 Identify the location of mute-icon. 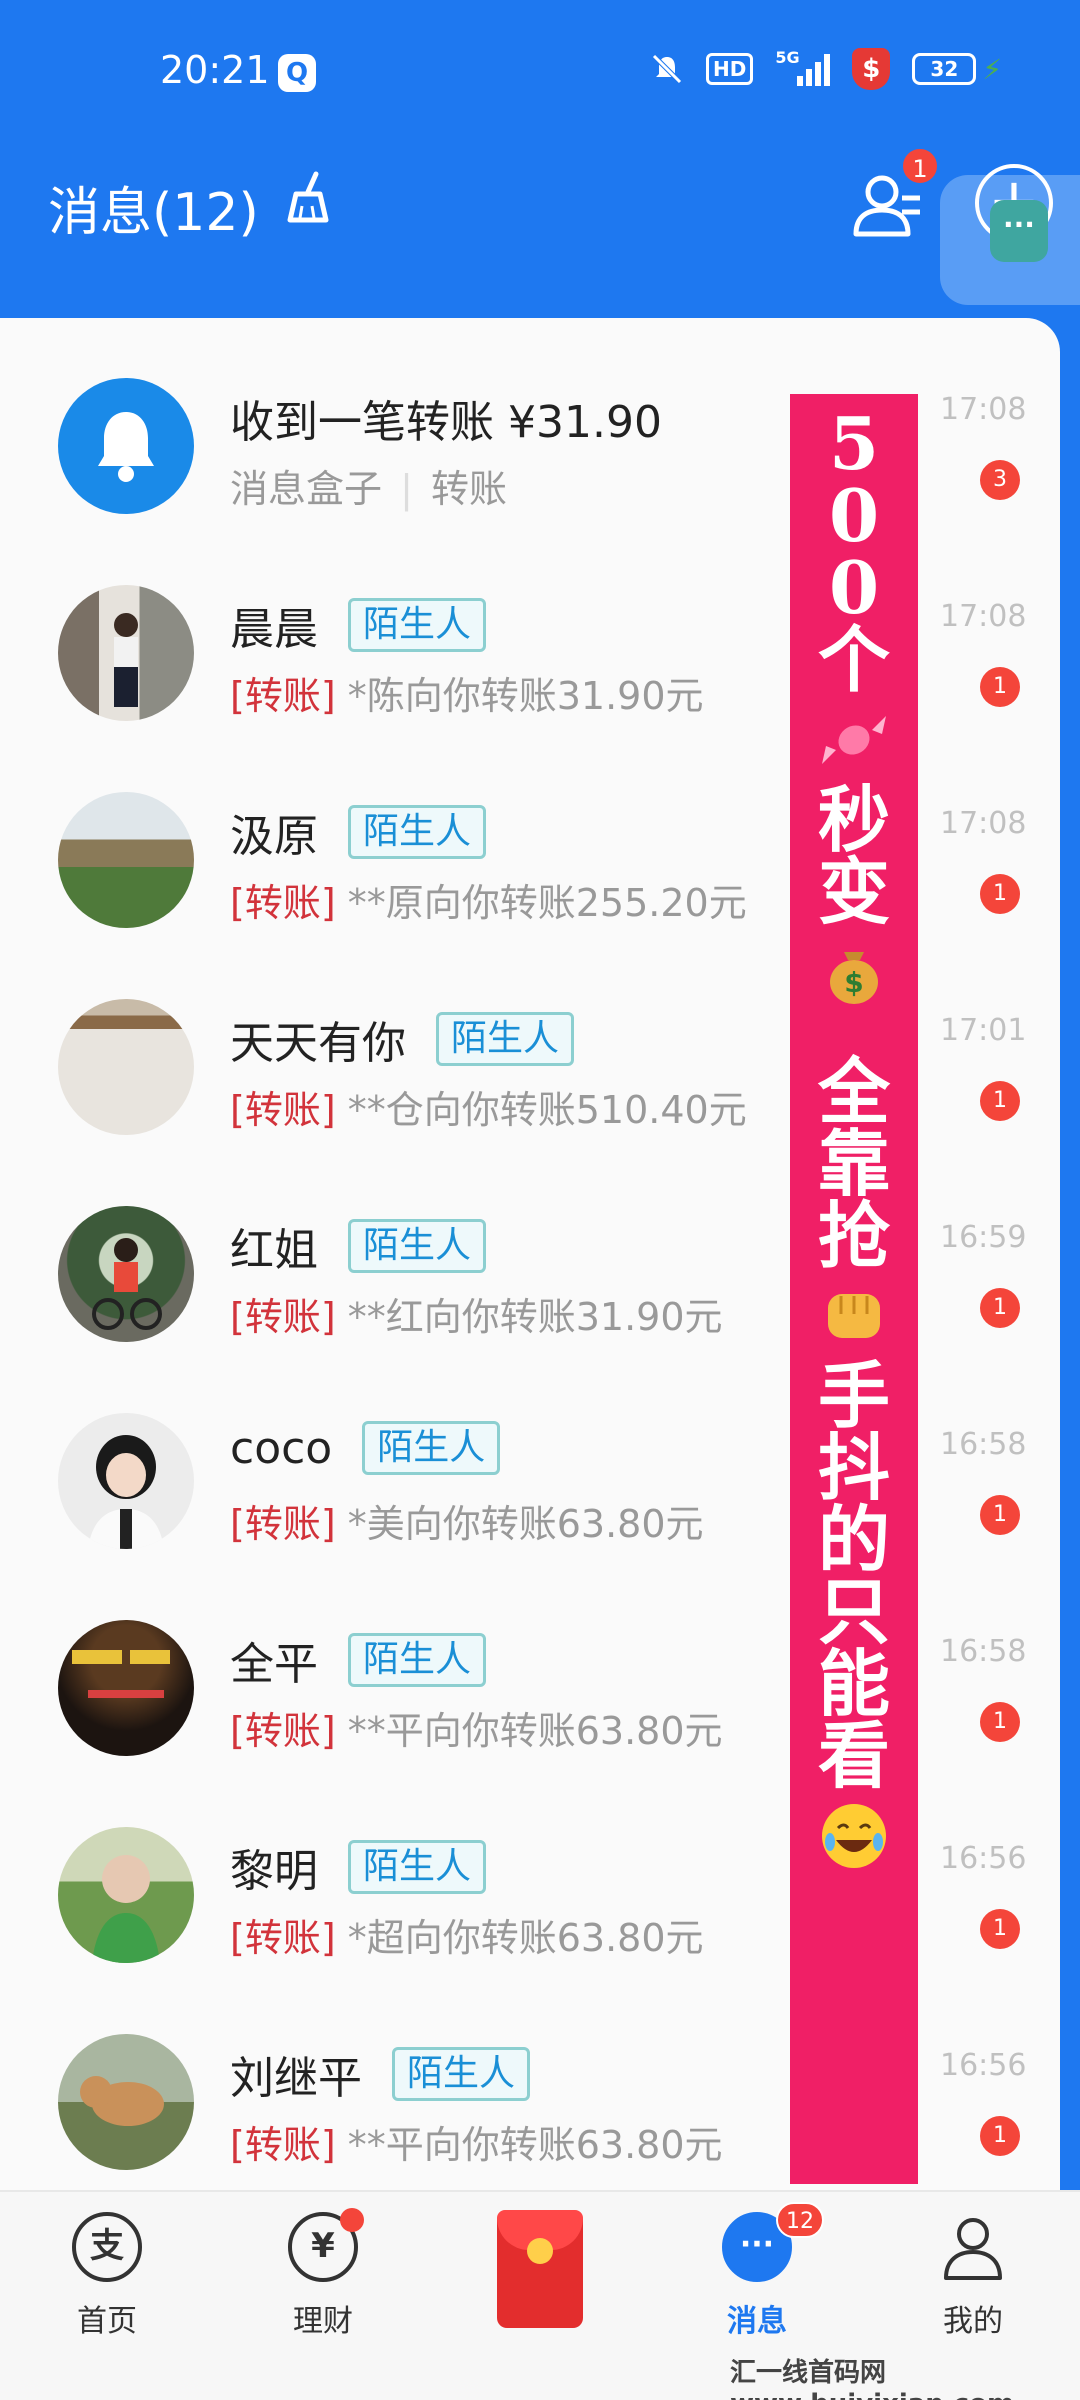
(667, 69).